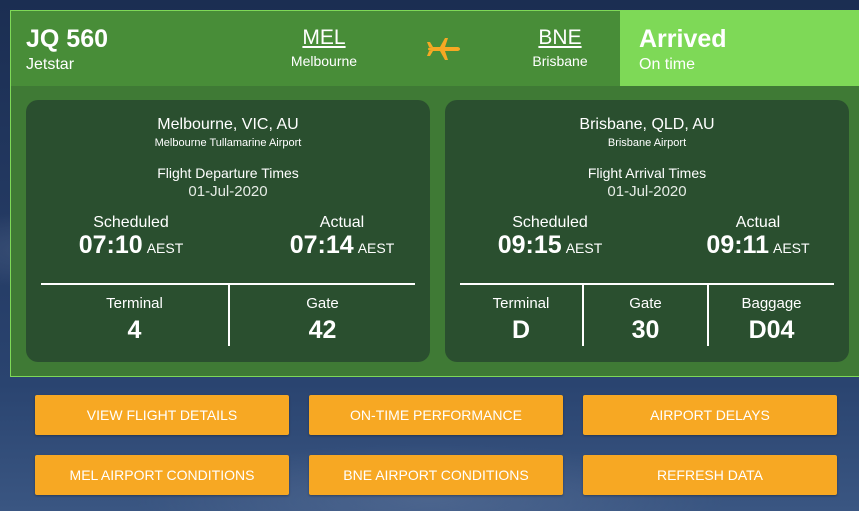 The height and width of the screenshot is (511, 859). What do you see at coordinates (647, 124) in the screenshot?
I see `arrival-location: Brisbane, QLD, AU` at bounding box center [647, 124].